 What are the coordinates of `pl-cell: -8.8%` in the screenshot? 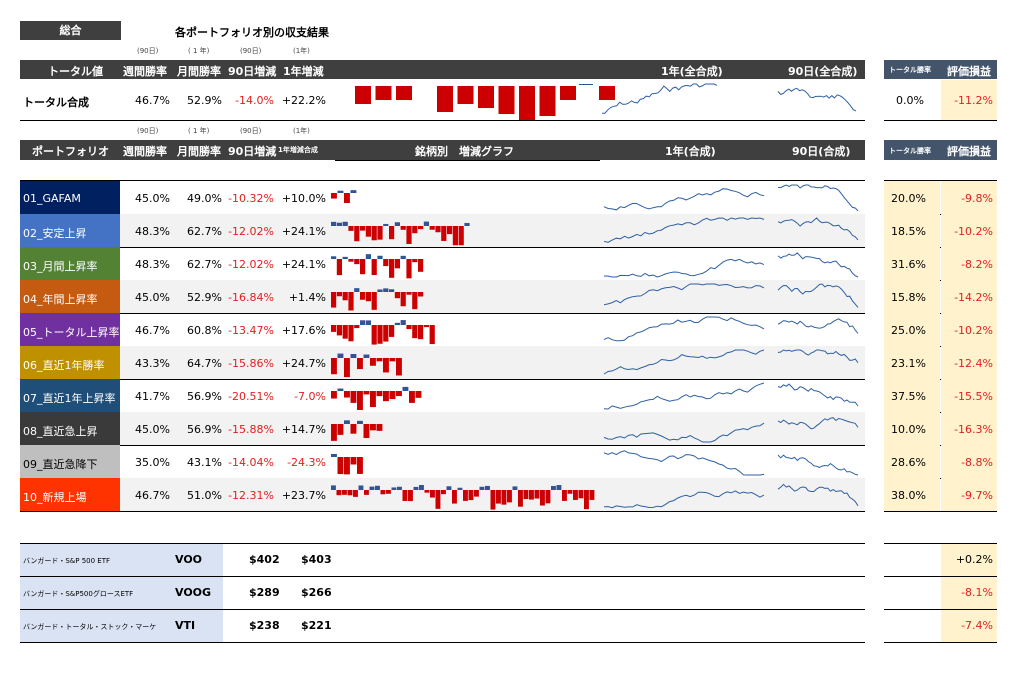 It's located at (969, 461).